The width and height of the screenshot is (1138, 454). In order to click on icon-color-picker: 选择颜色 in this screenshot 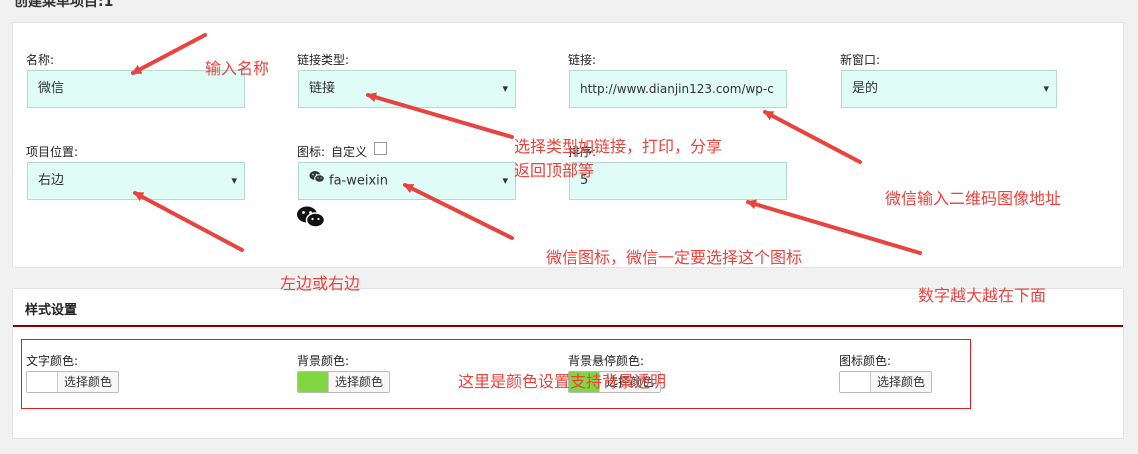, I will do `click(886, 382)`.